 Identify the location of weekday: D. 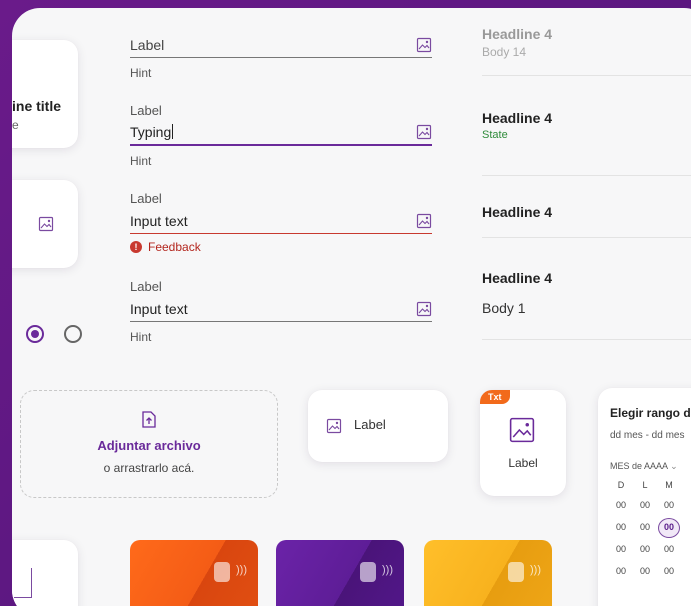
(621, 485).